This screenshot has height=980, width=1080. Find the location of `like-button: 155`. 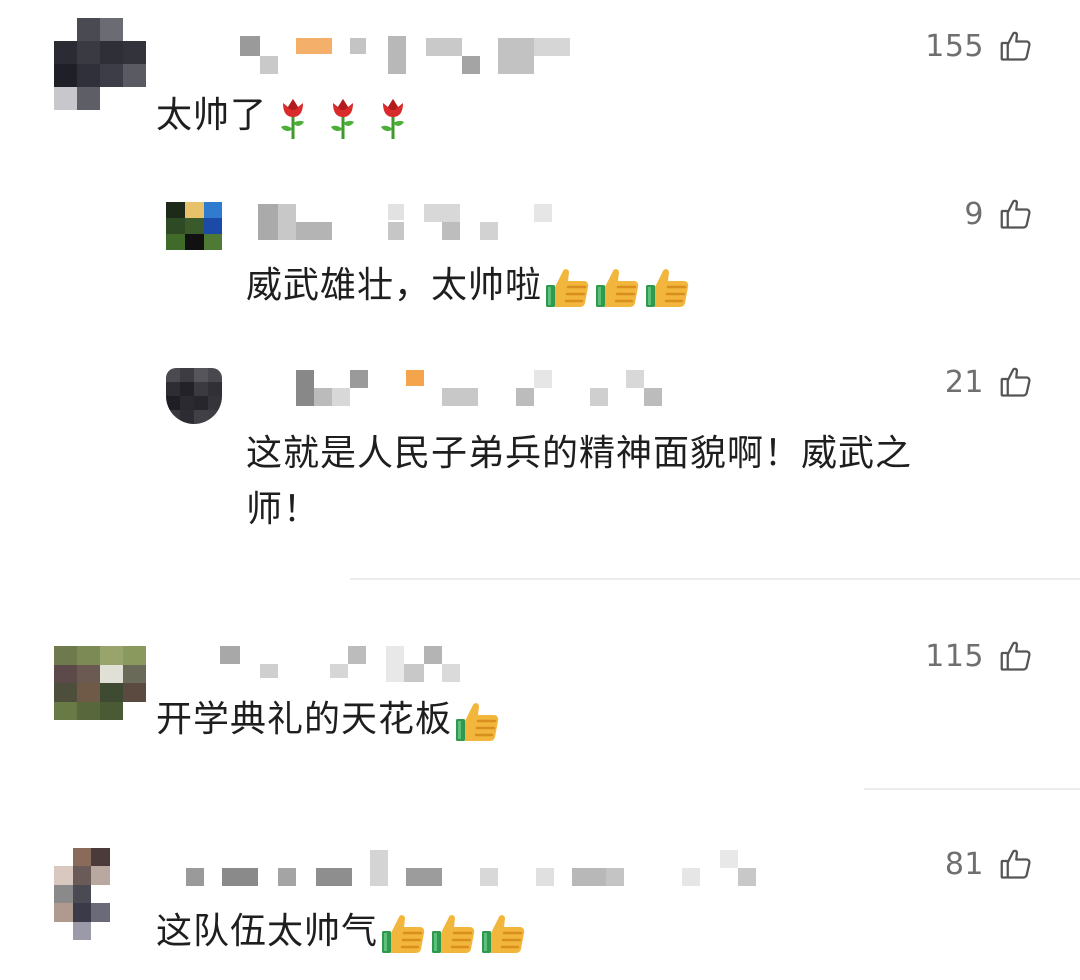

like-button: 155 is located at coordinates (979, 46).